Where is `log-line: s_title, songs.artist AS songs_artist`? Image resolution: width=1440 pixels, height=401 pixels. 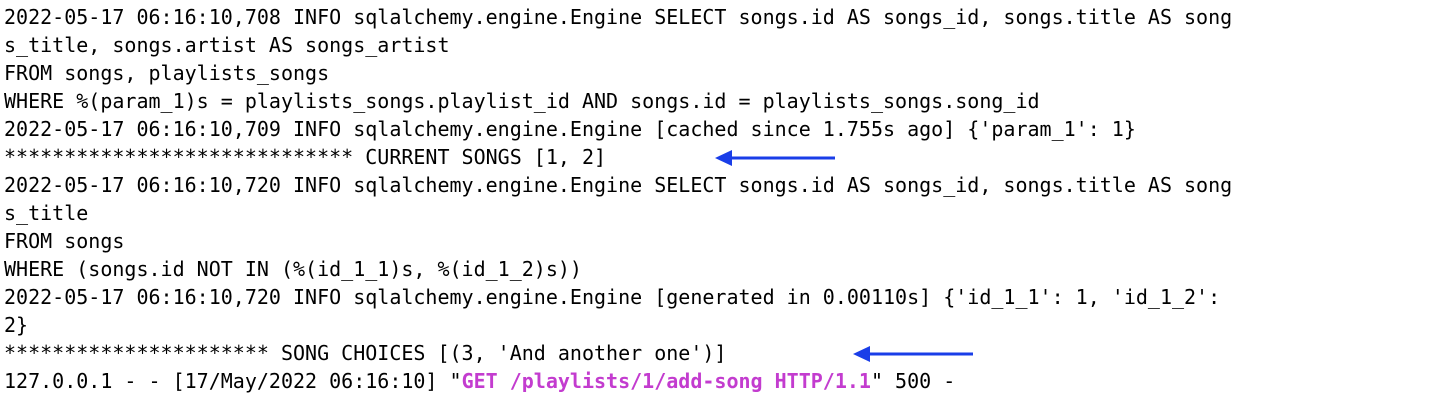
log-line: s_title, songs.artist AS songs_artist is located at coordinates (227, 45).